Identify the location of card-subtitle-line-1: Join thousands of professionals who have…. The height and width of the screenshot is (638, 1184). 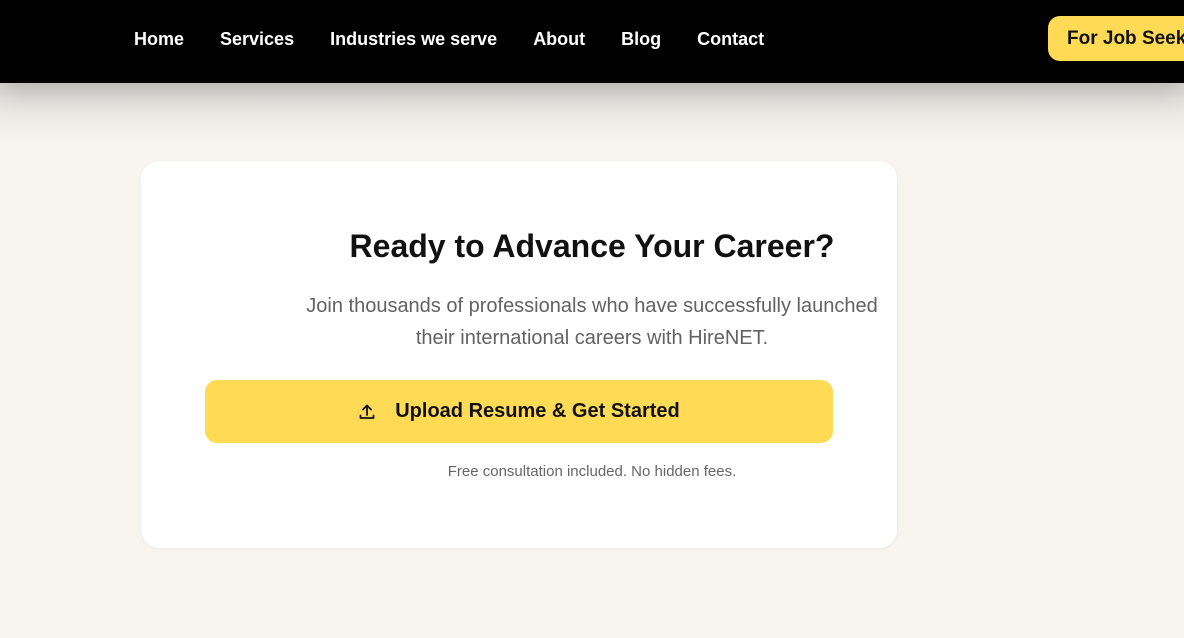
(592, 306).